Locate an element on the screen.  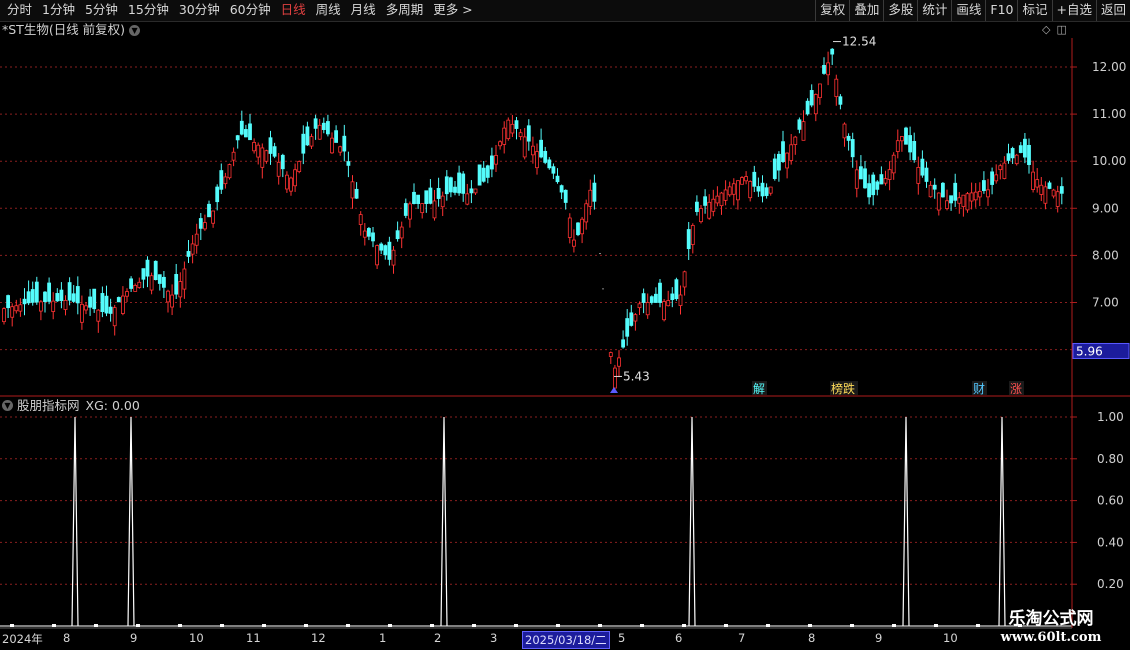
date-label: 5 is located at coordinates (622, 638).